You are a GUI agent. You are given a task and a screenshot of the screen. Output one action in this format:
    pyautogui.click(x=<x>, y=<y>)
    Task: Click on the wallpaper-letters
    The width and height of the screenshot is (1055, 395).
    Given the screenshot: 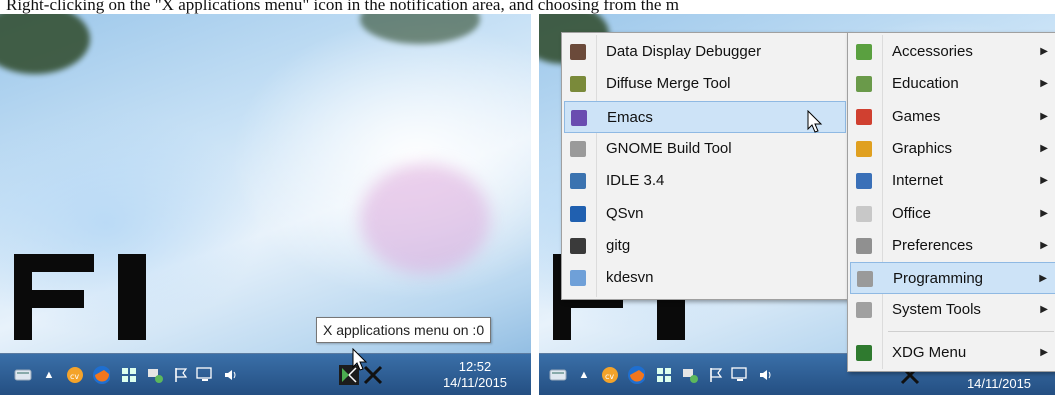 What is the action you would take?
    pyautogui.click(x=85, y=296)
    